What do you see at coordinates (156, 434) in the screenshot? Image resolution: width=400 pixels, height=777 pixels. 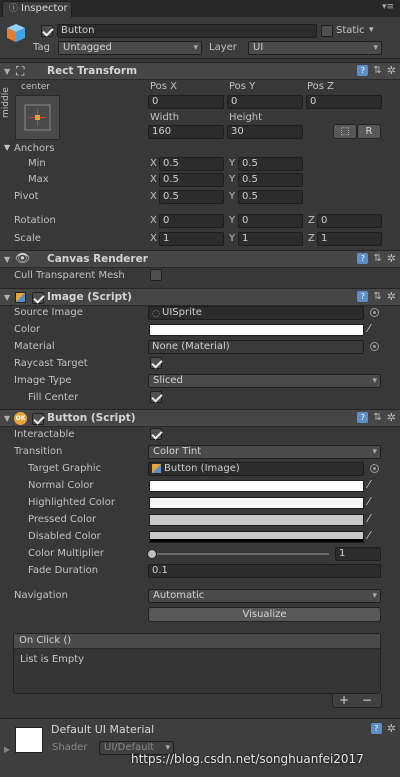 I see `interactable-toggle` at bounding box center [156, 434].